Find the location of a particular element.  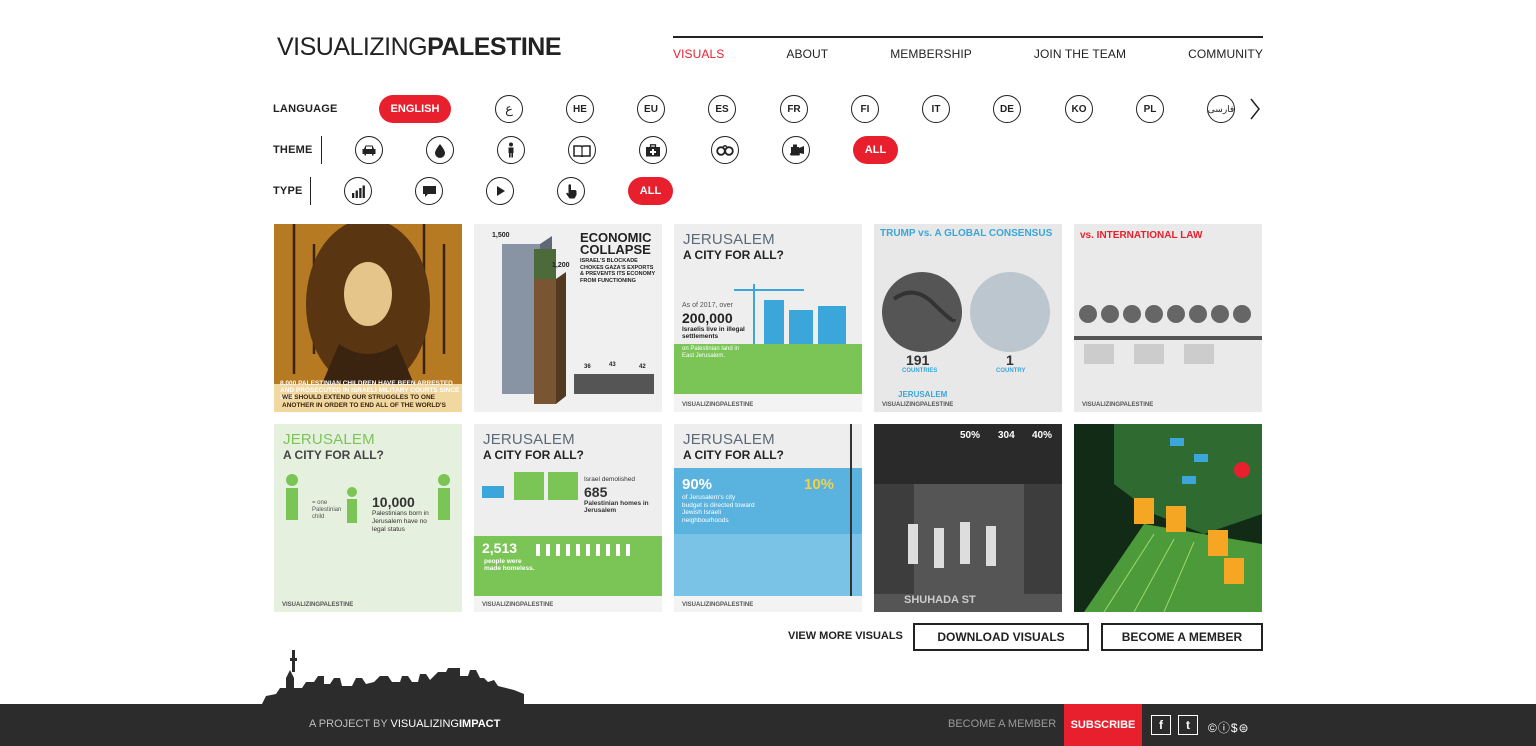

language-option-de: DE is located at coordinates (1007, 109).